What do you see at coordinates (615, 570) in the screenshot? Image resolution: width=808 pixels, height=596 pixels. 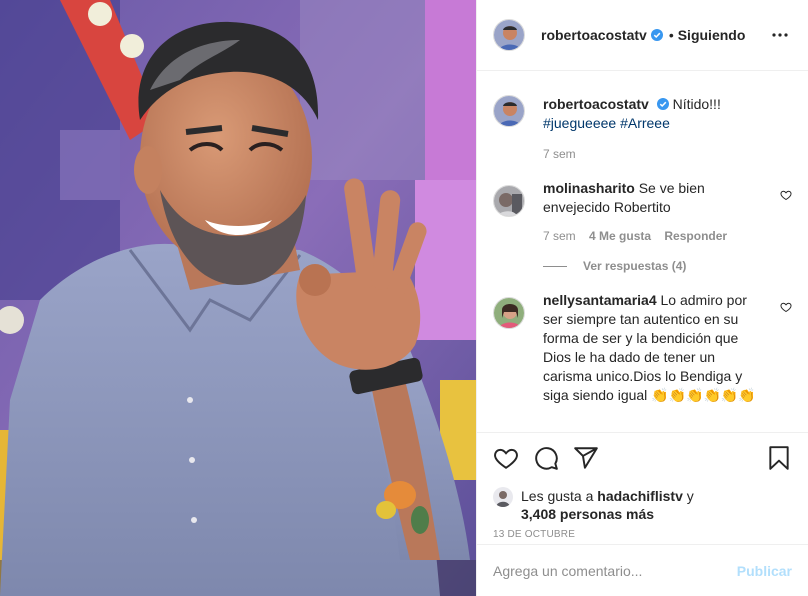 I see `comment-input` at bounding box center [615, 570].